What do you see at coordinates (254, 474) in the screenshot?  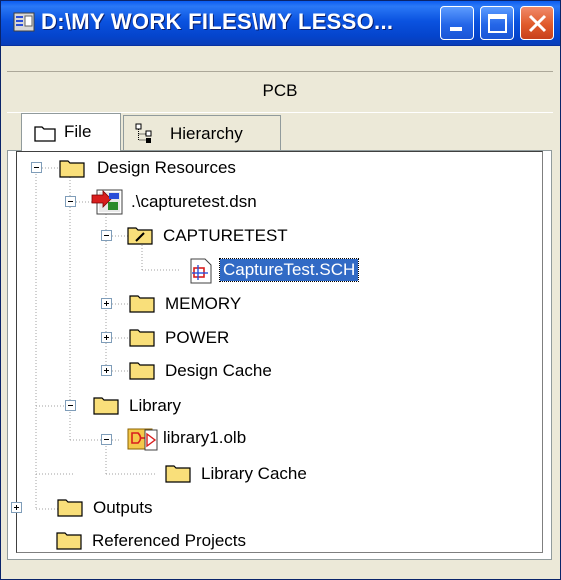 I see `tree-node-library-cache: Library Cache` at bounding box center [254, 474].